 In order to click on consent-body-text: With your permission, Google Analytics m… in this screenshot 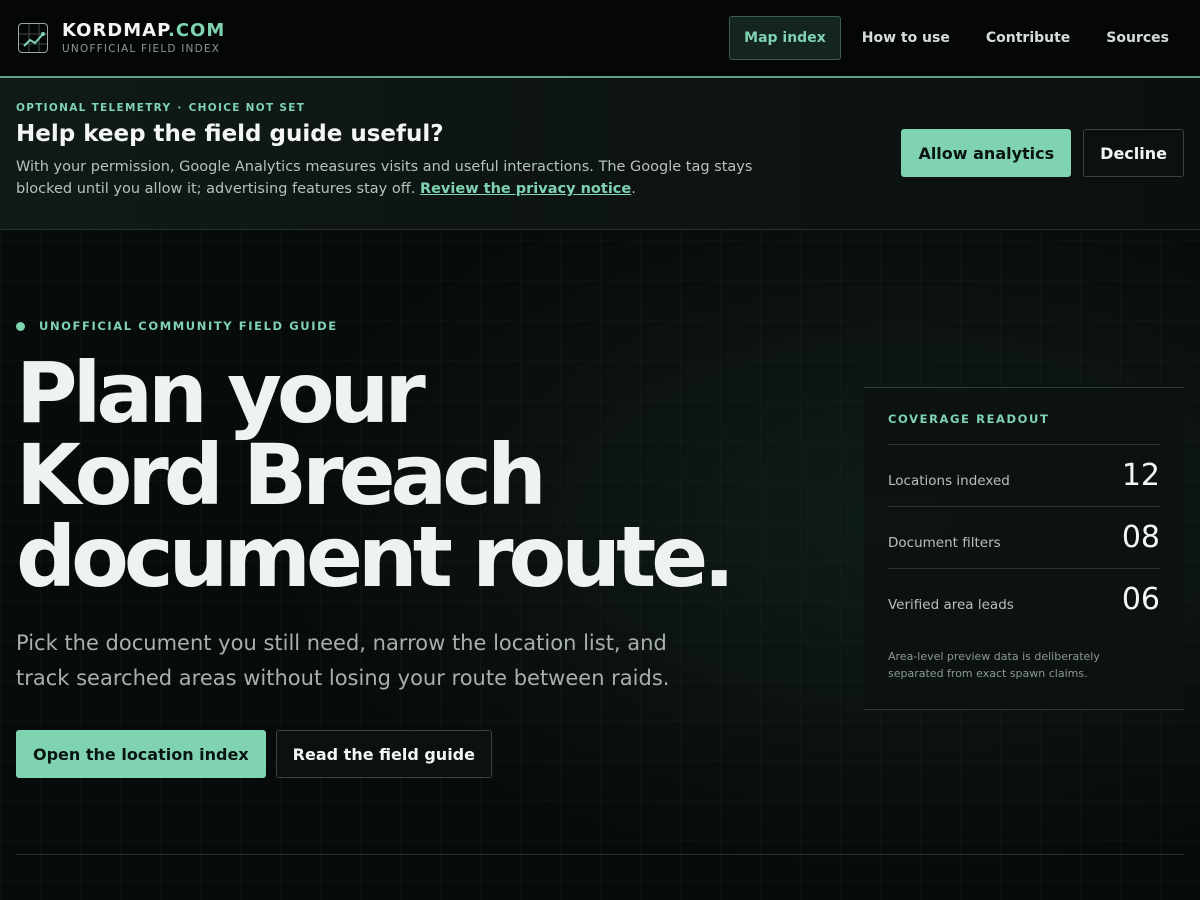, I will do `click(384, 178)`.